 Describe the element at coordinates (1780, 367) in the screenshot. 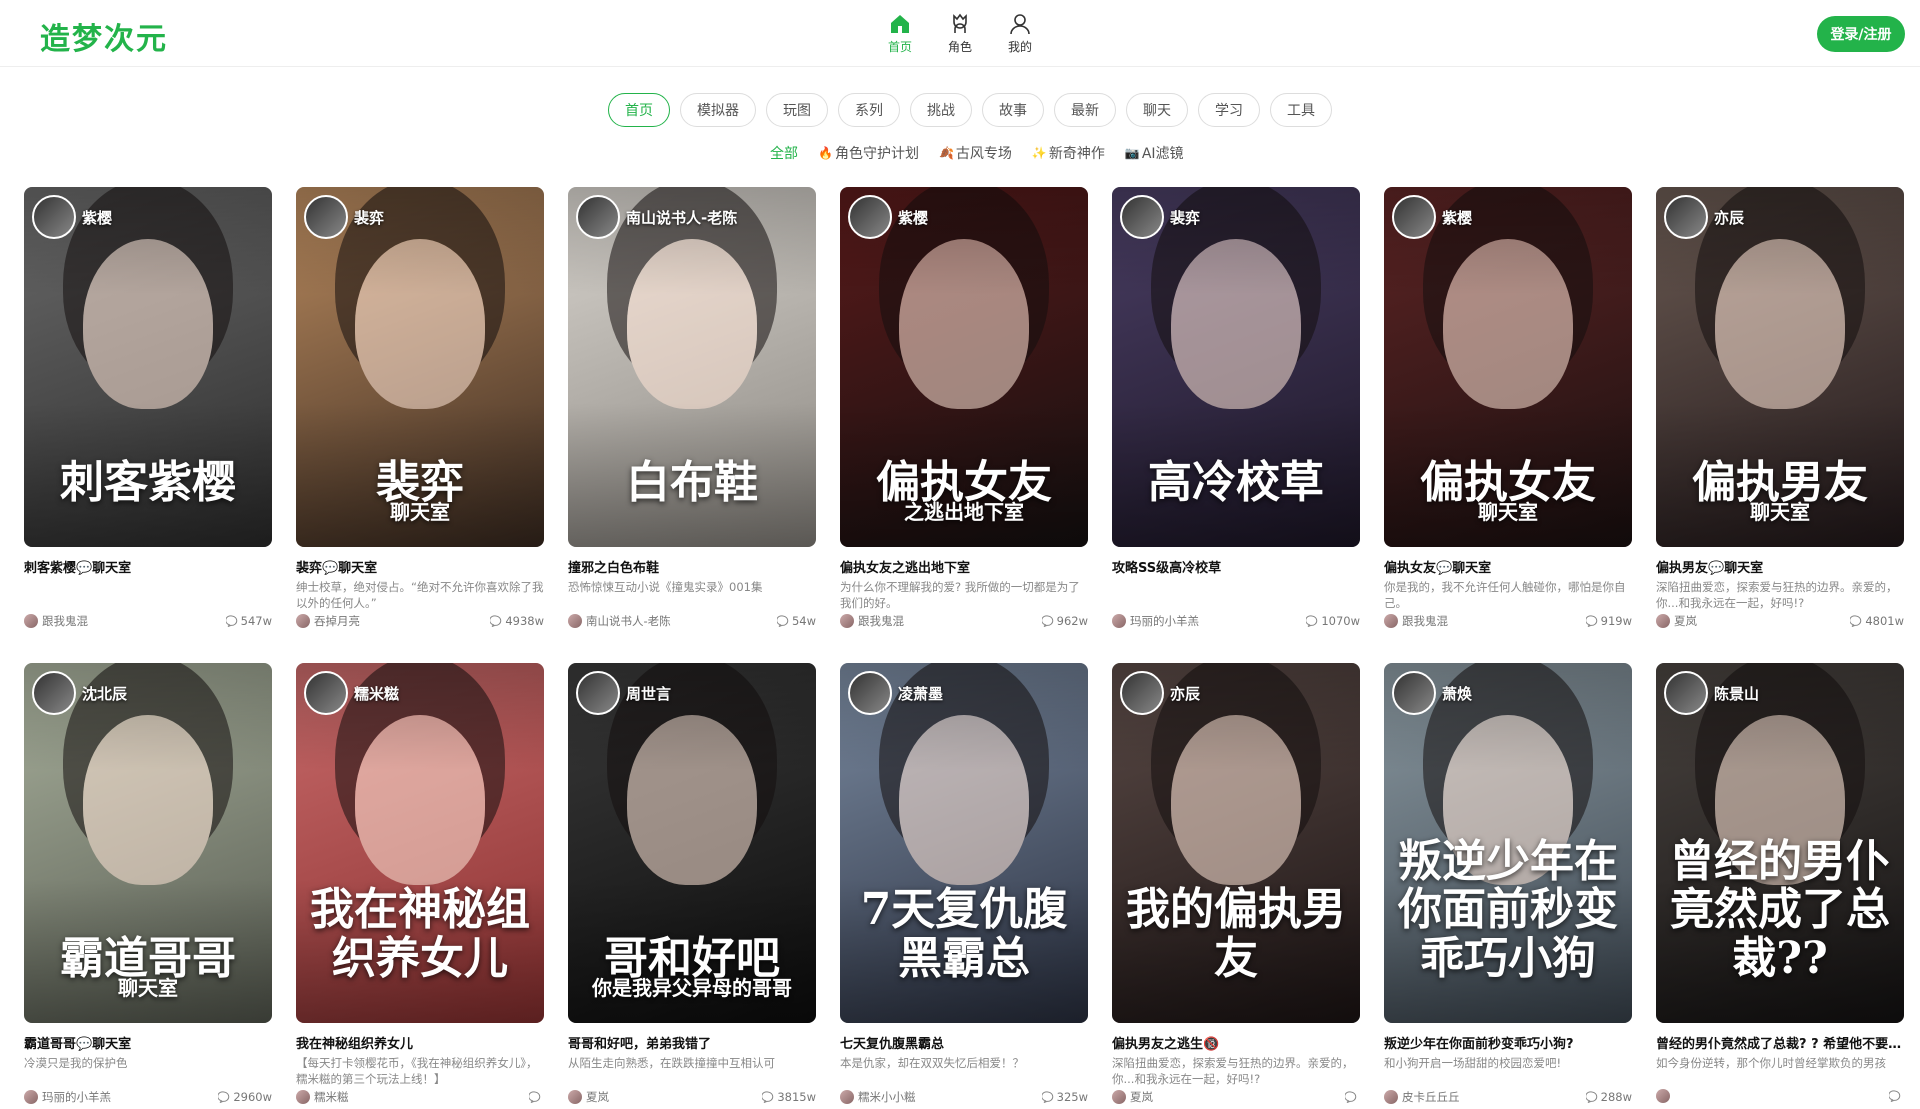

I see `card-cover-image: 亦辰 偏执男友 聊天室` at that location.